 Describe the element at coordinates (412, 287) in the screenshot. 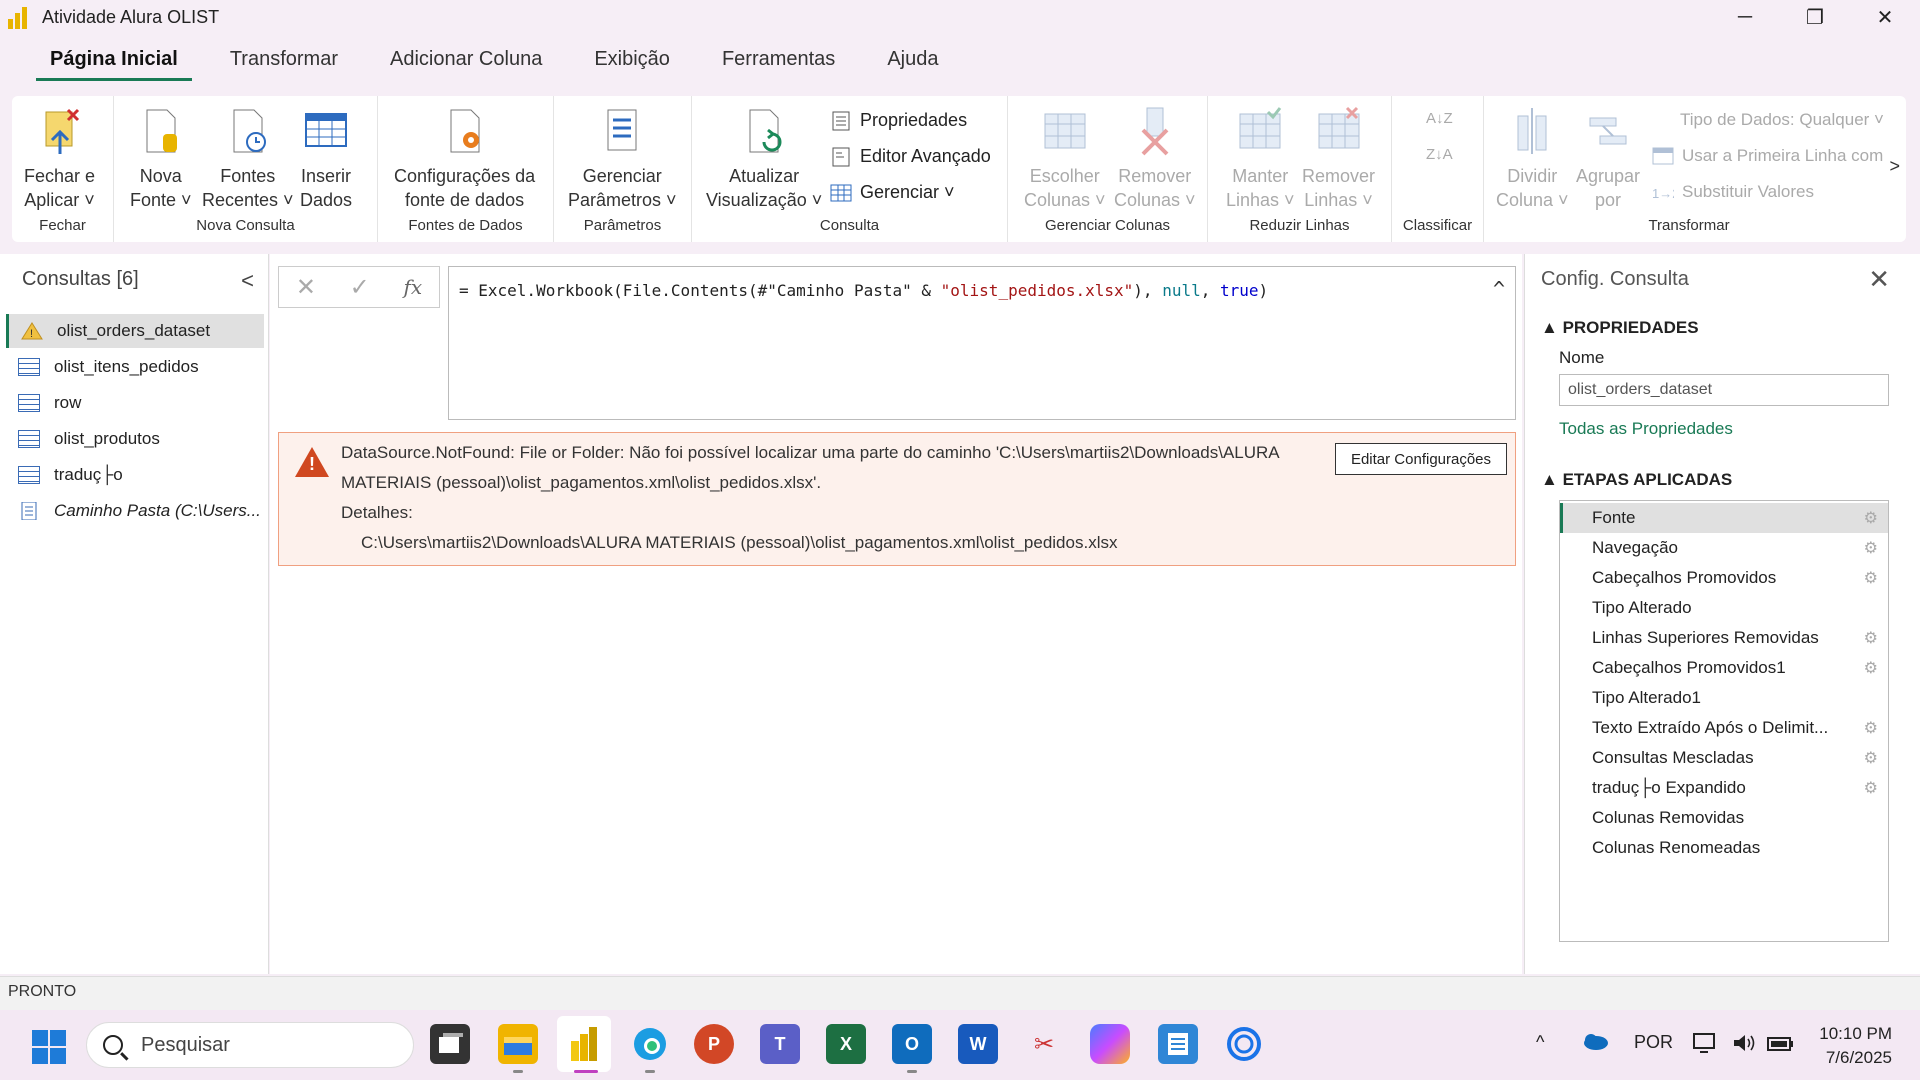

I see `fx-icon: fx` at that location.